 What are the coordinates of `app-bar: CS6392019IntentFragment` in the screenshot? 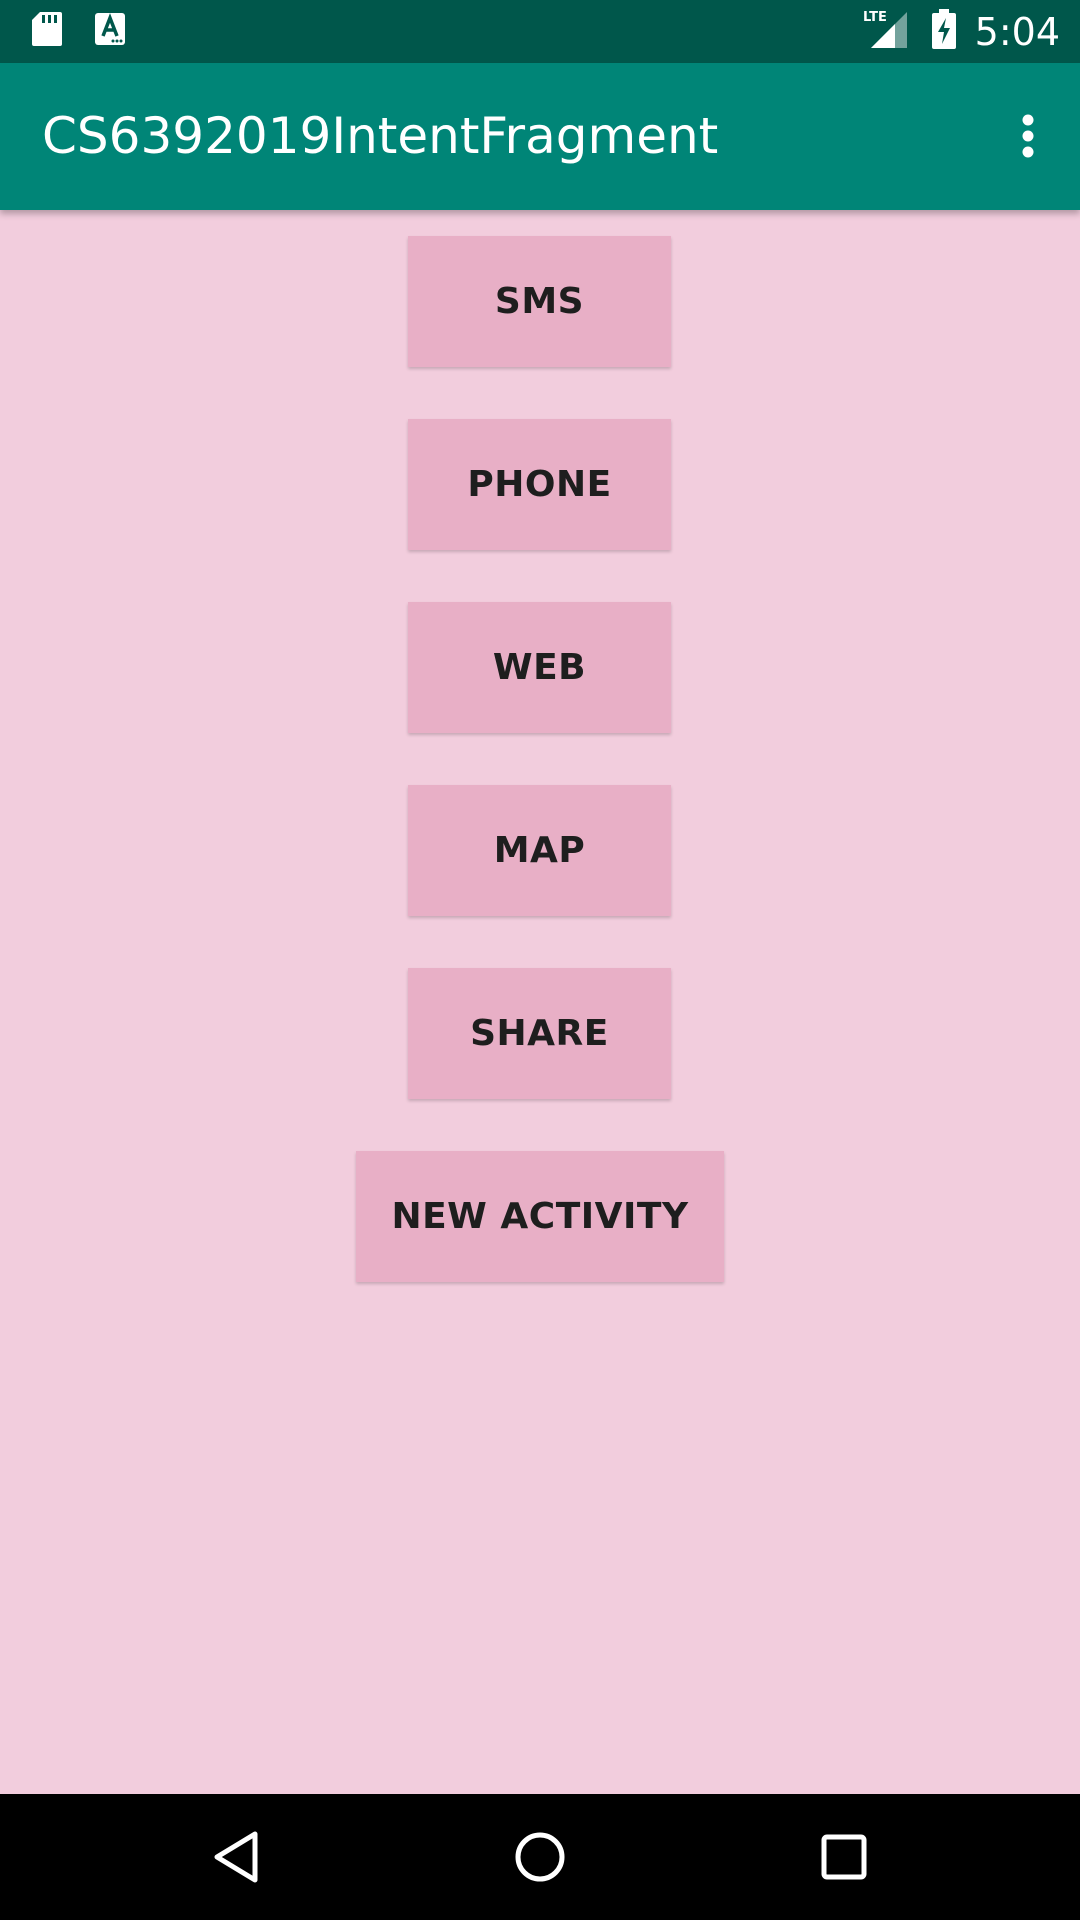 It's located at (540, 136).